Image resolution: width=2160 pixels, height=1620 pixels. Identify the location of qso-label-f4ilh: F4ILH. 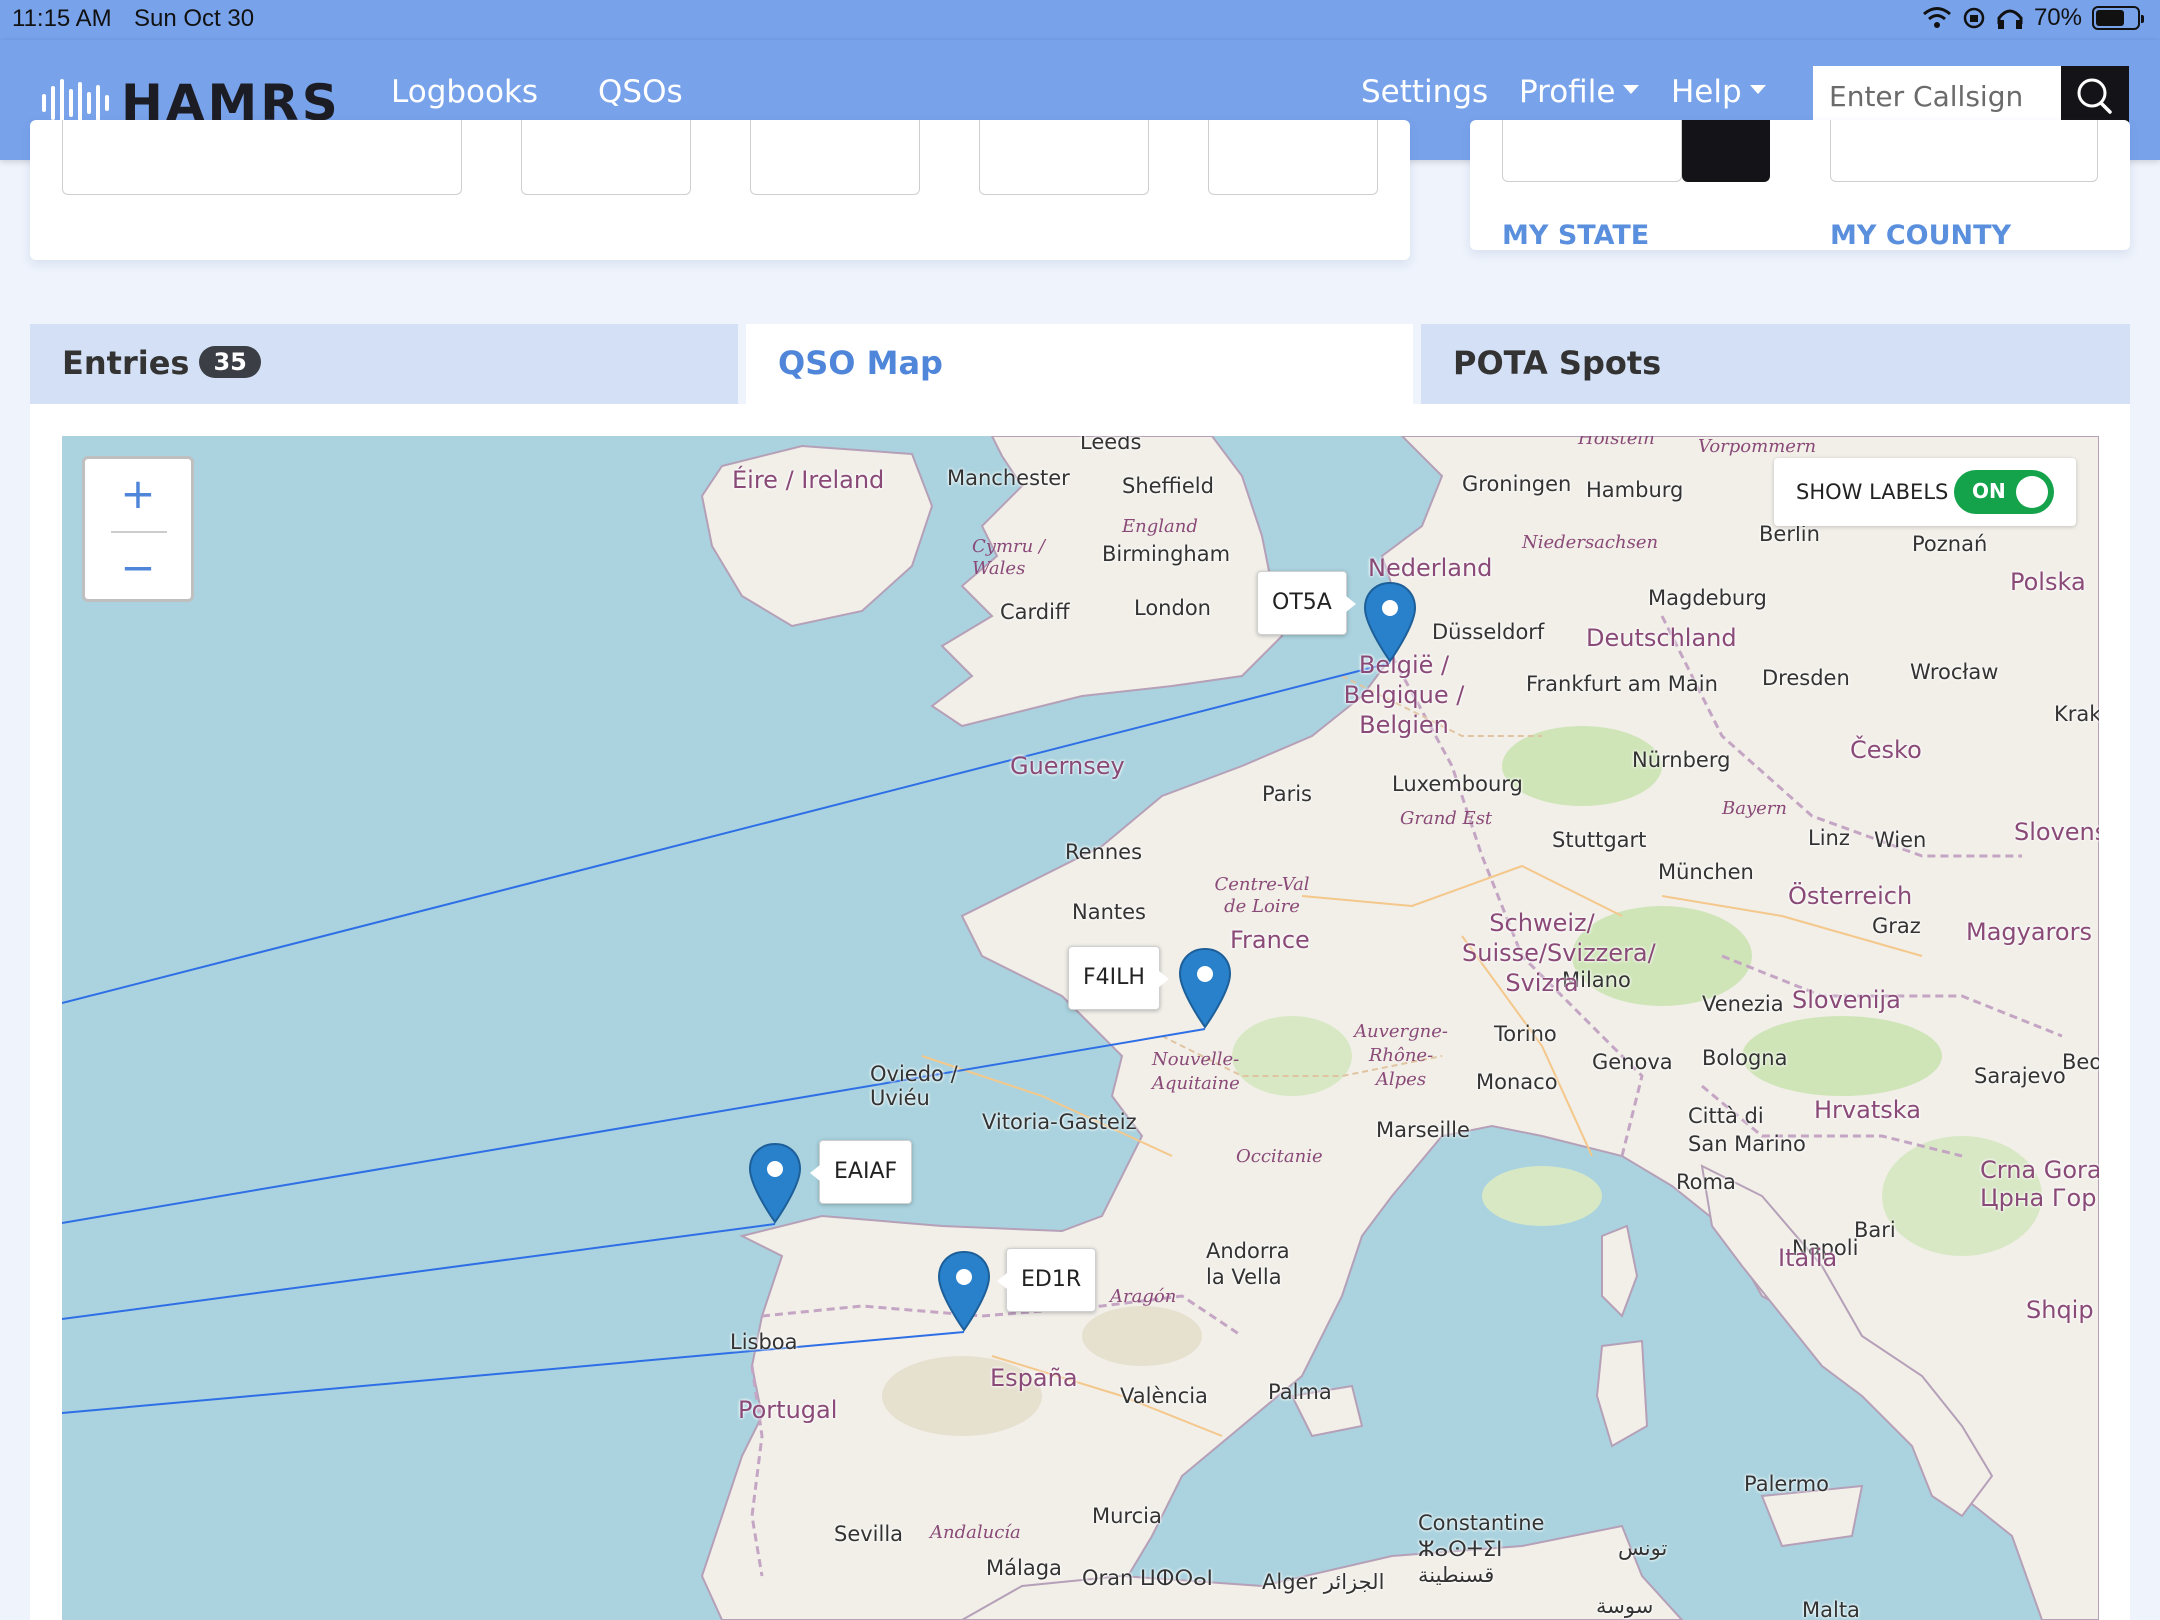
(1118, 978).